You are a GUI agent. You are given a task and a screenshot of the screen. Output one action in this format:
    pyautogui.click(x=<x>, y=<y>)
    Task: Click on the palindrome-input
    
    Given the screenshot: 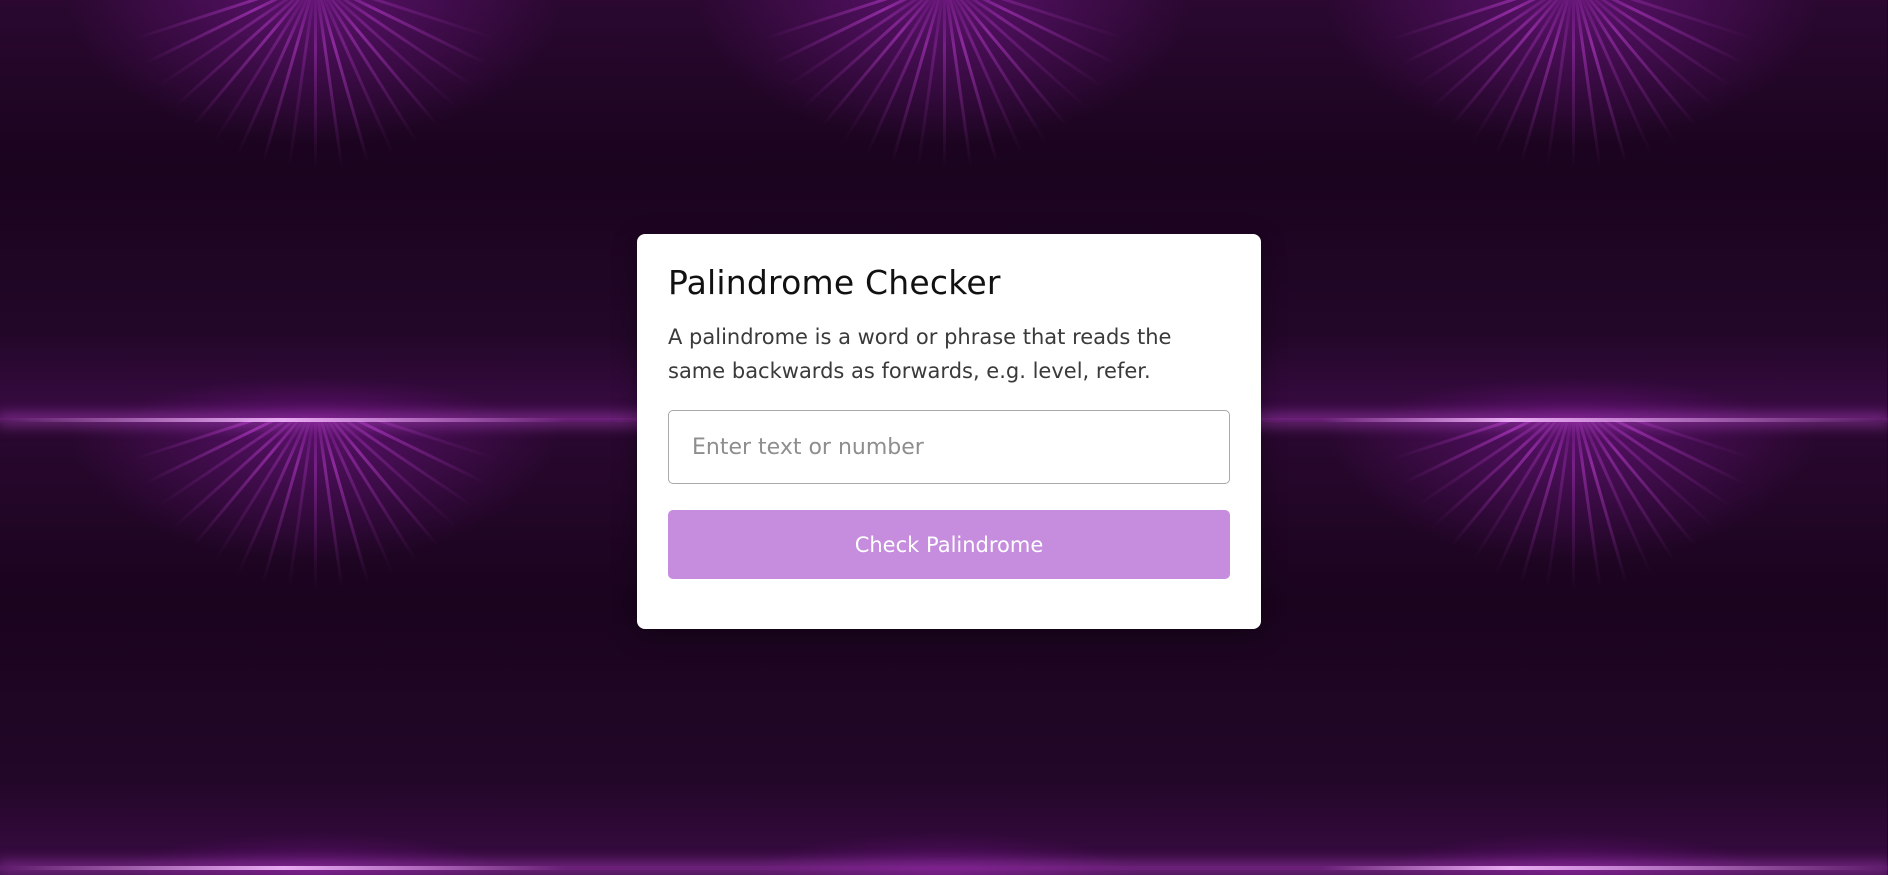 What is the action you would take?
    pyautogui.click(x=949, y=447)
    